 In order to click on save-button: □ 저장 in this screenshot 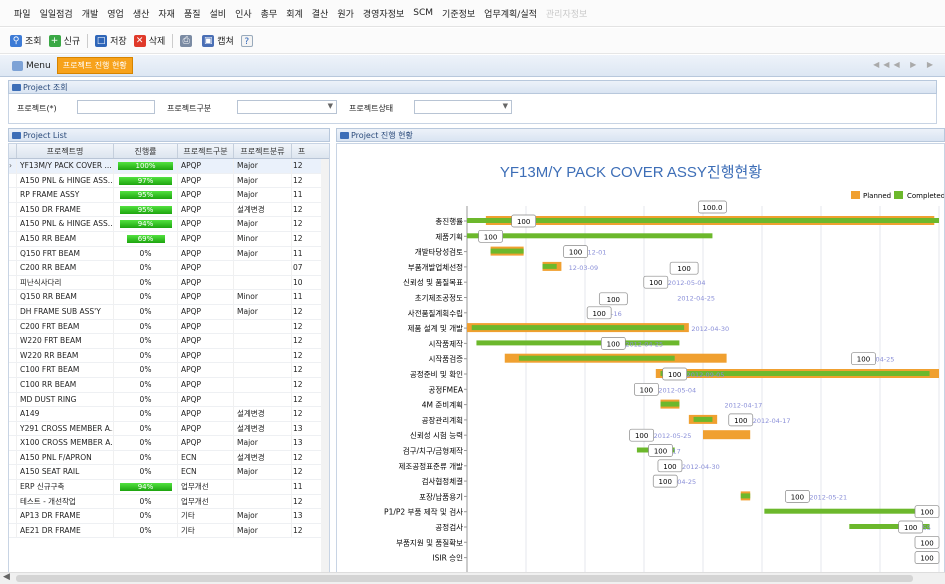, I will do `click(111, 40)`.